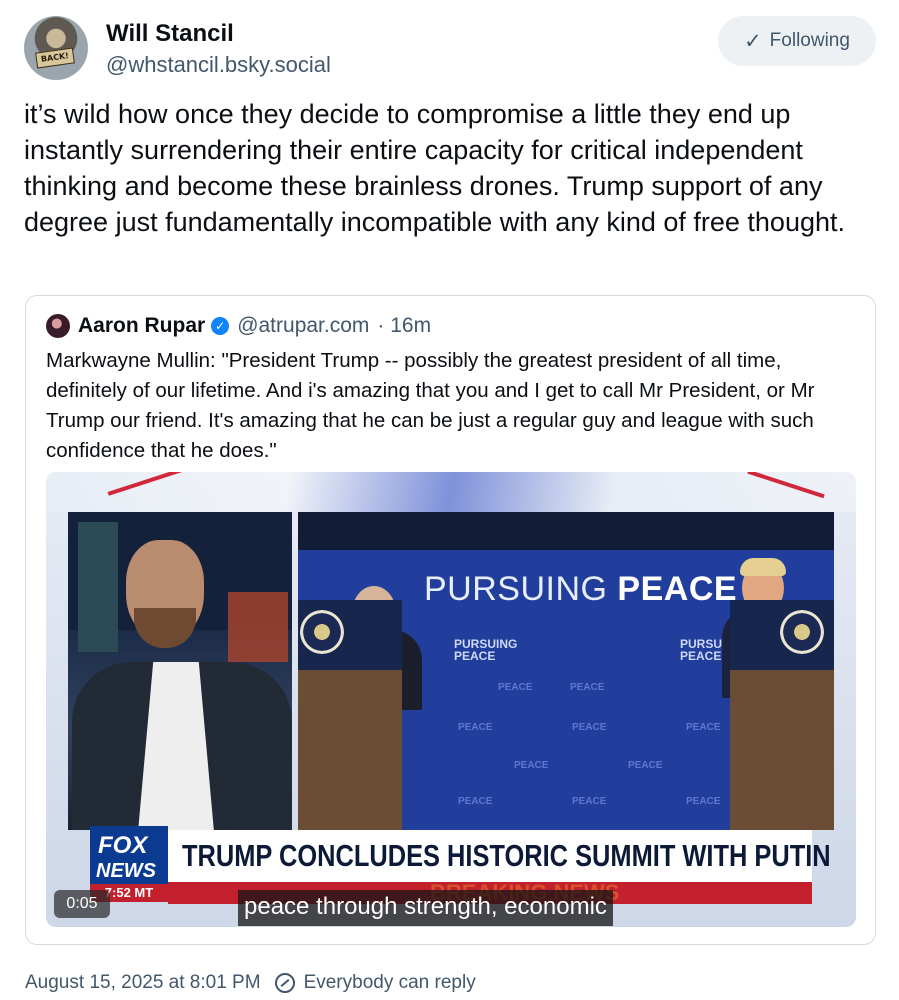 The width and height of the screenshot is (899, 1000). What do you see at coordinates (141, 326) in the screenshot?
I see `quoted-author-name: Aaron Rupar` at bounding box center [141, 326].